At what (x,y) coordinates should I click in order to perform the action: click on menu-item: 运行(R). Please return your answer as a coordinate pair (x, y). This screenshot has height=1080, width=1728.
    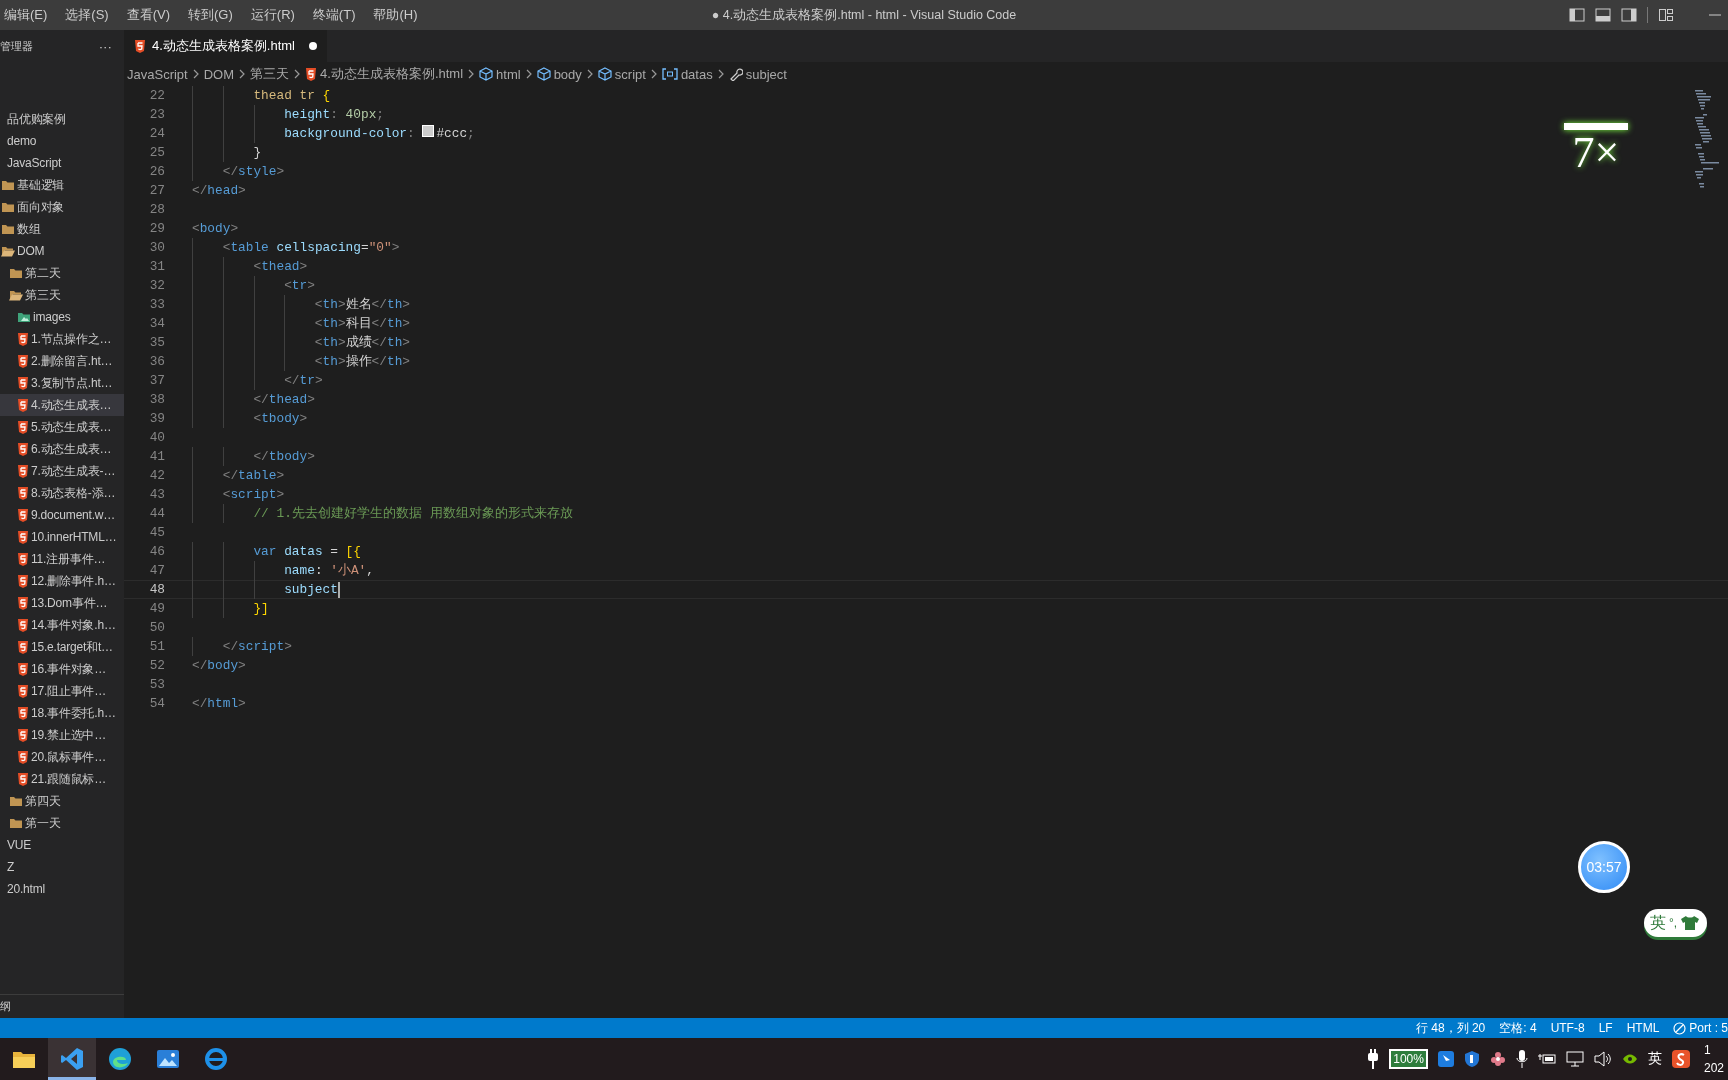
    Looking at the image, I should click on (273, 15).